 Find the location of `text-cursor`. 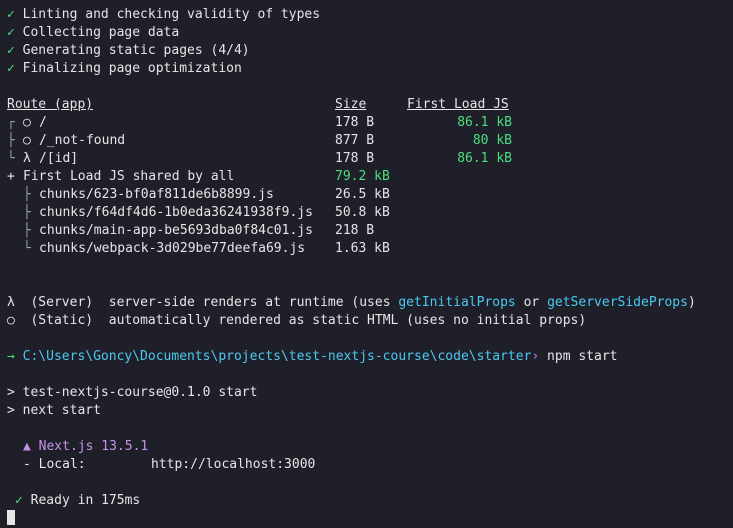

text-cursor is located at coordinates (11, 517).